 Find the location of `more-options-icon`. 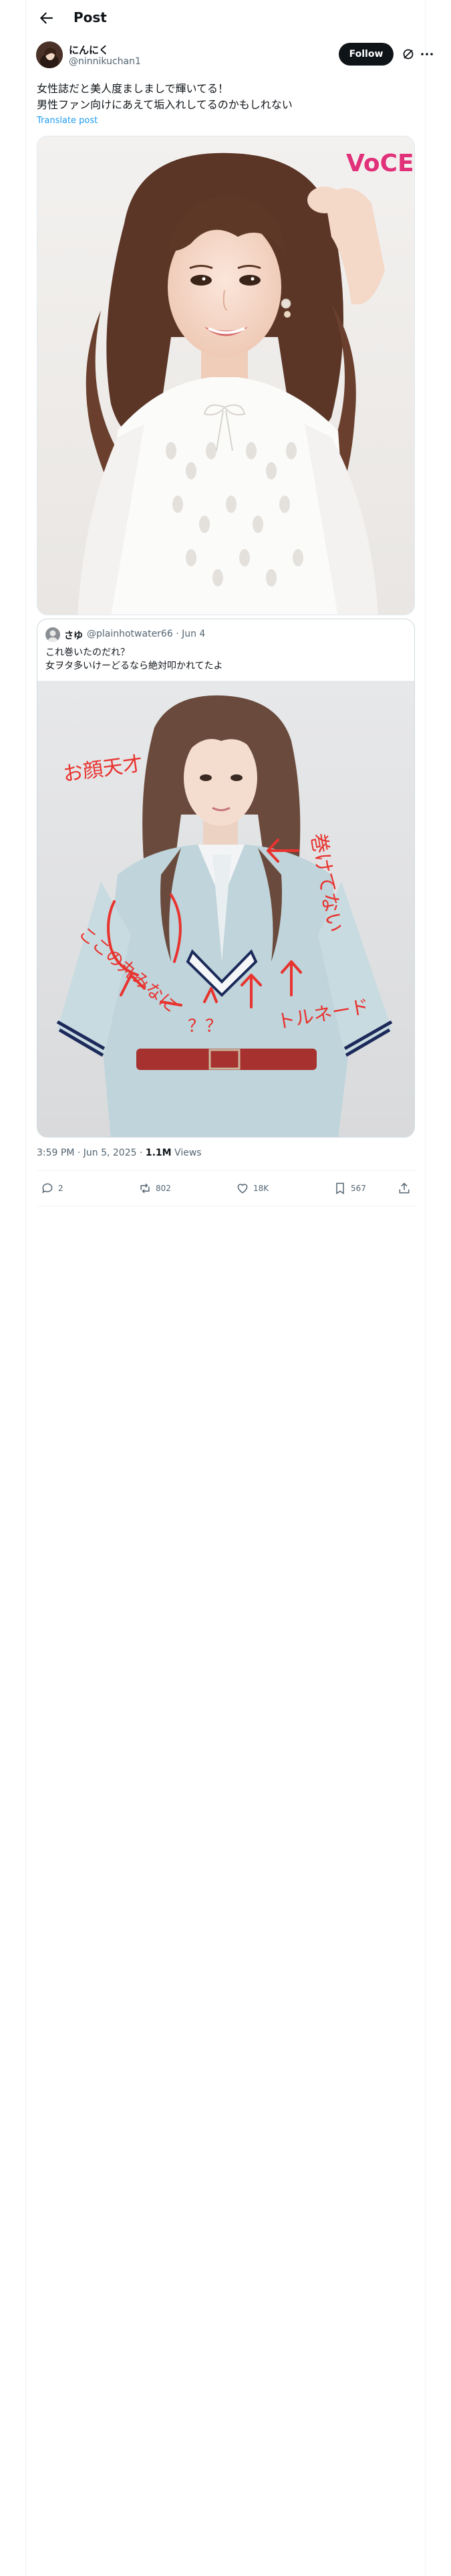

more-options-icon is located at coordinates (427, 54).